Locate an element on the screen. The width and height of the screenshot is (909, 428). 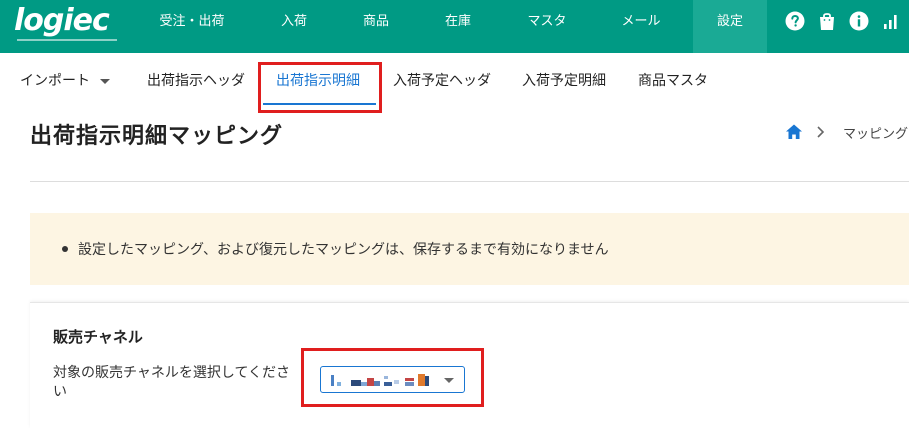
logo-text: logiec is located at coordinates (62, 20).